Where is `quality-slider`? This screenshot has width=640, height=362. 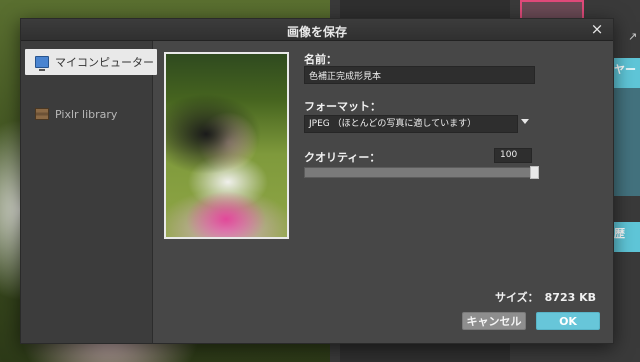
quality-slider is located at coordinates (421, 172).